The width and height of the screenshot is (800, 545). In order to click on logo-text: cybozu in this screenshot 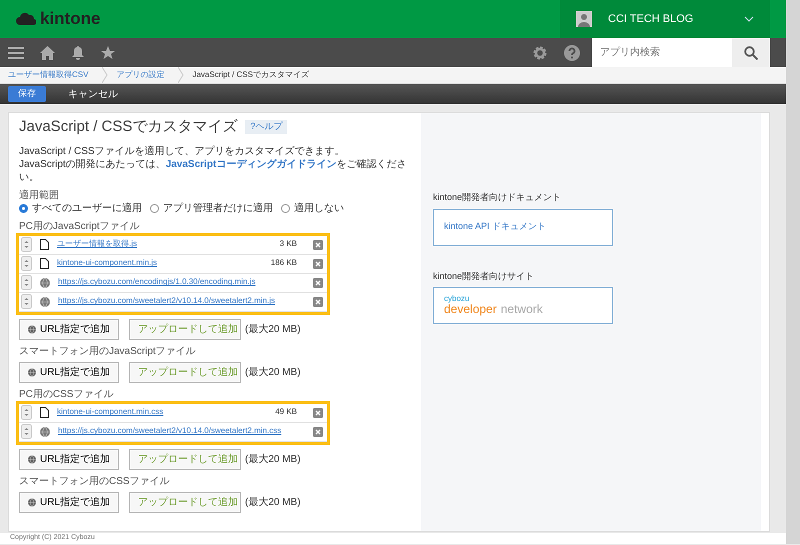, I will do `click(457, 298)`.